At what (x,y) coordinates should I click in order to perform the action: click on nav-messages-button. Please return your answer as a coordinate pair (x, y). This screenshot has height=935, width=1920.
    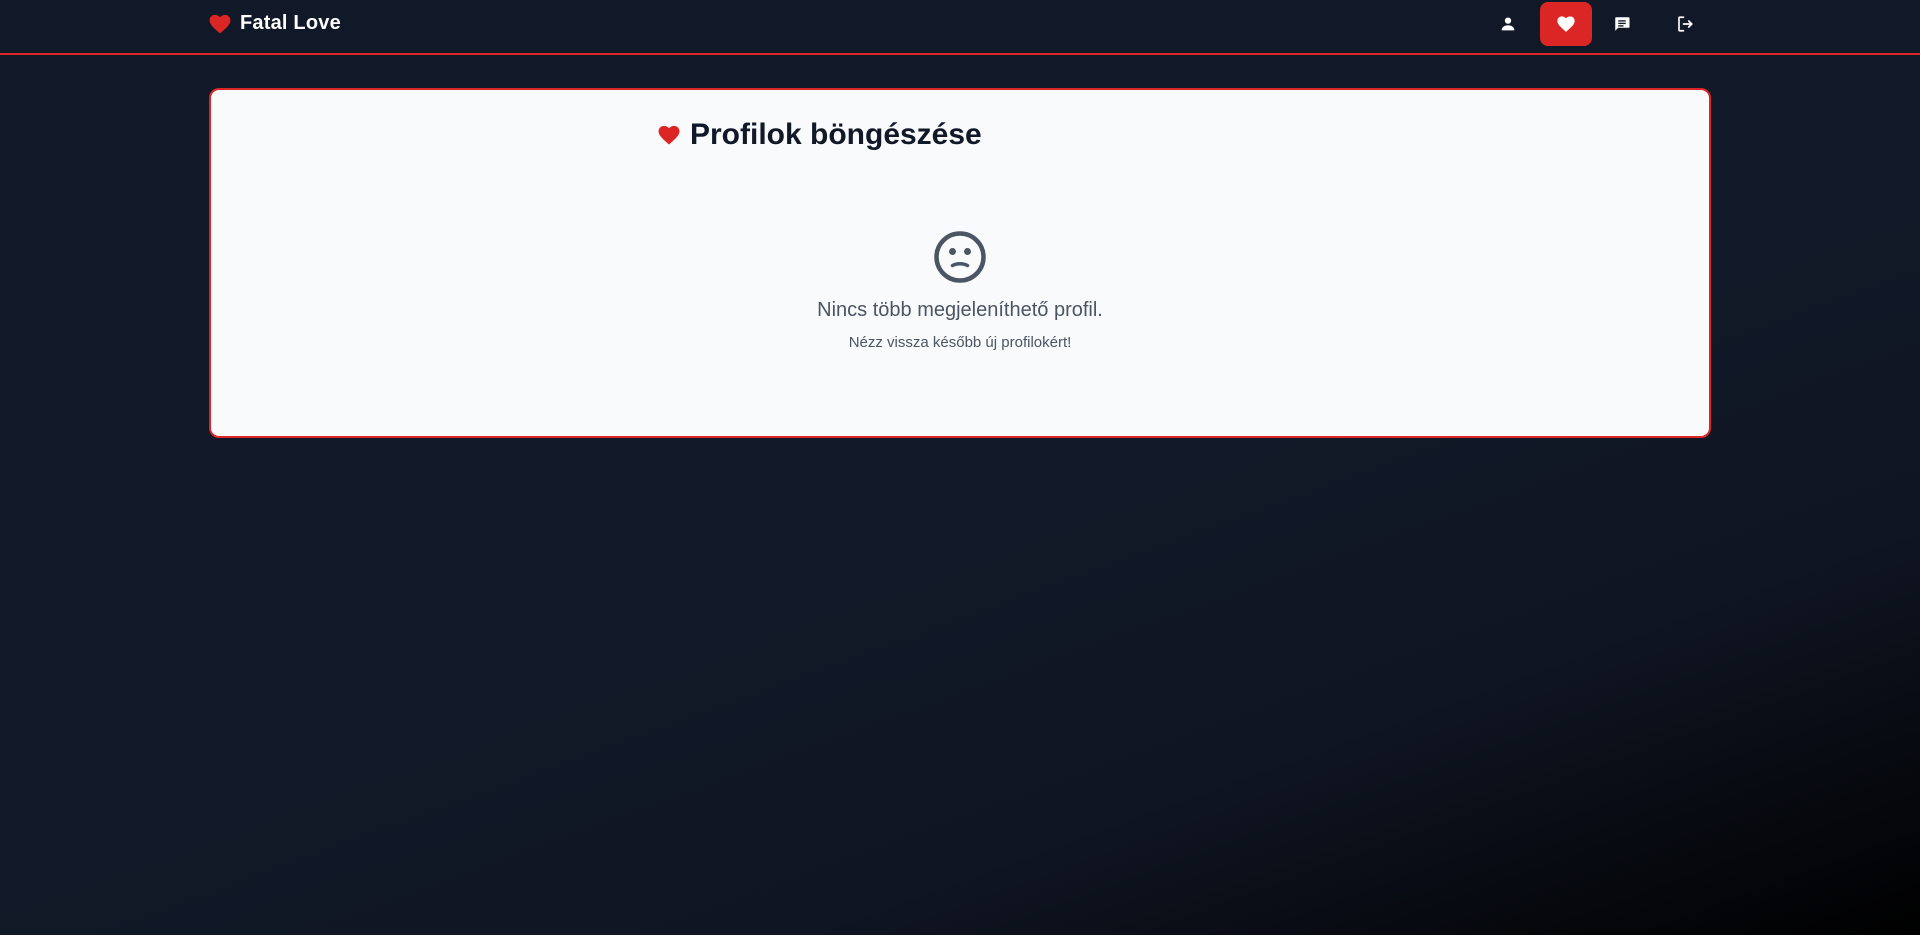
    Looking at the image, I should click on (1622, 24).